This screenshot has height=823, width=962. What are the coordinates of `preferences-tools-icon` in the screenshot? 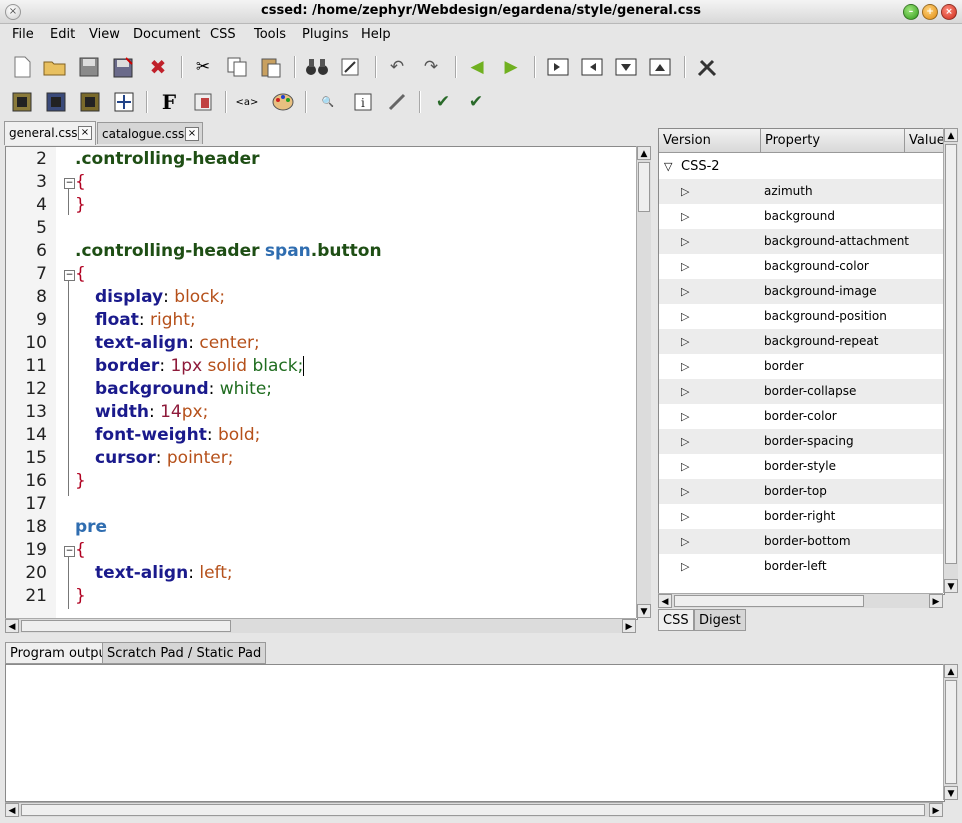 It's located at (707, 67).